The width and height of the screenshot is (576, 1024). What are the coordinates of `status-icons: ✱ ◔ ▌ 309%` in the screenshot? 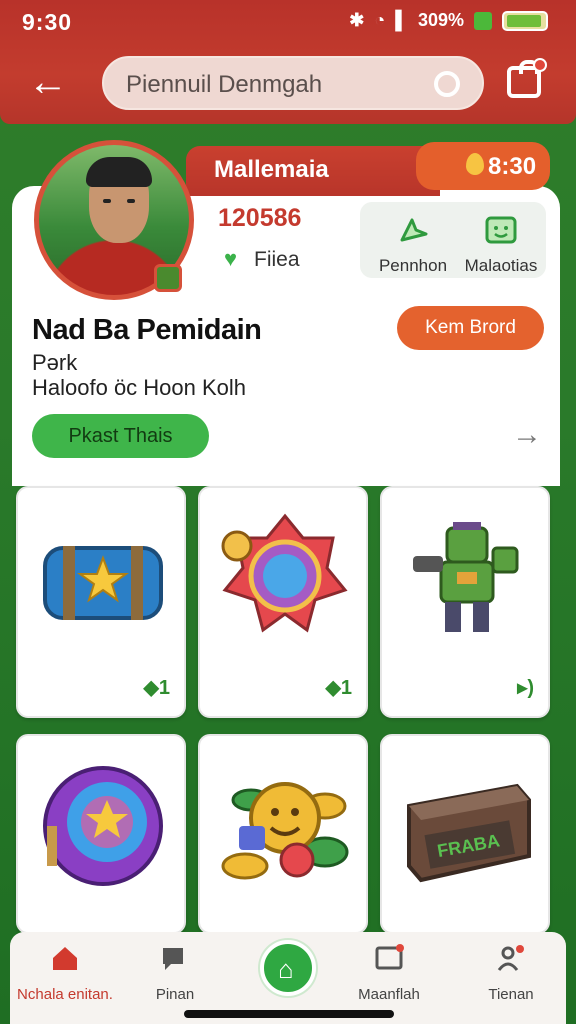 It's located at (448, 20).